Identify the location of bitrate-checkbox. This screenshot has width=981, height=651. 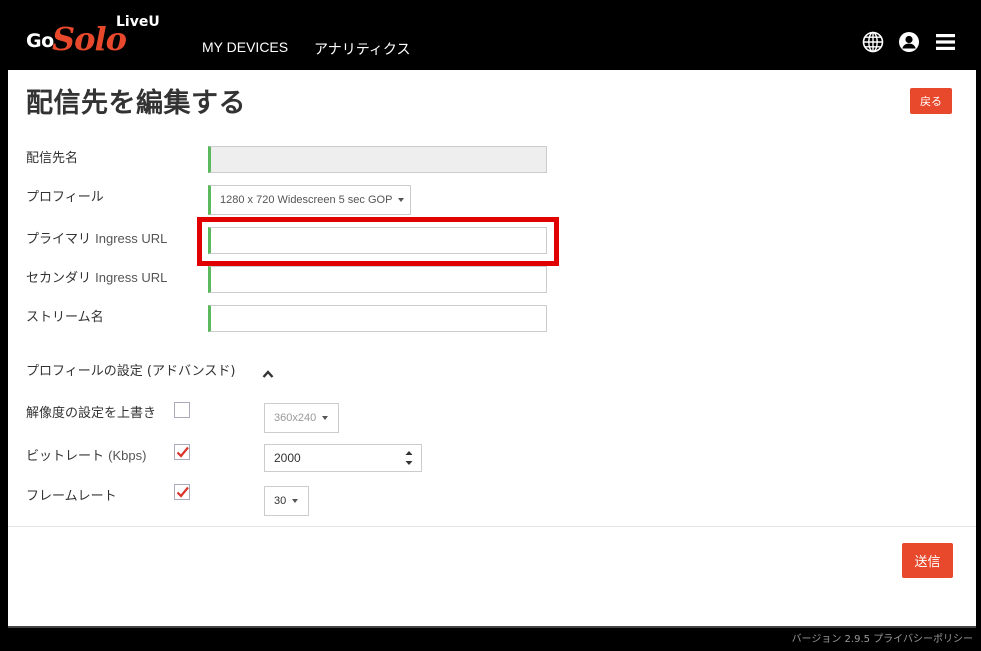
(182, 452).